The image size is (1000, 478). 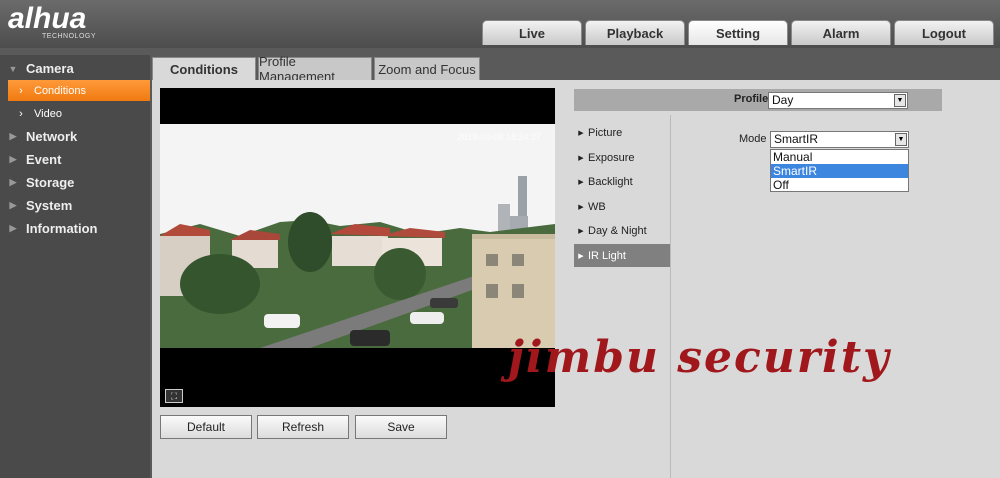 What do you see at coordinates (49, 205) in the screenshot?
I see `sidebar-item-label: System` at bounding box center [49, 205].